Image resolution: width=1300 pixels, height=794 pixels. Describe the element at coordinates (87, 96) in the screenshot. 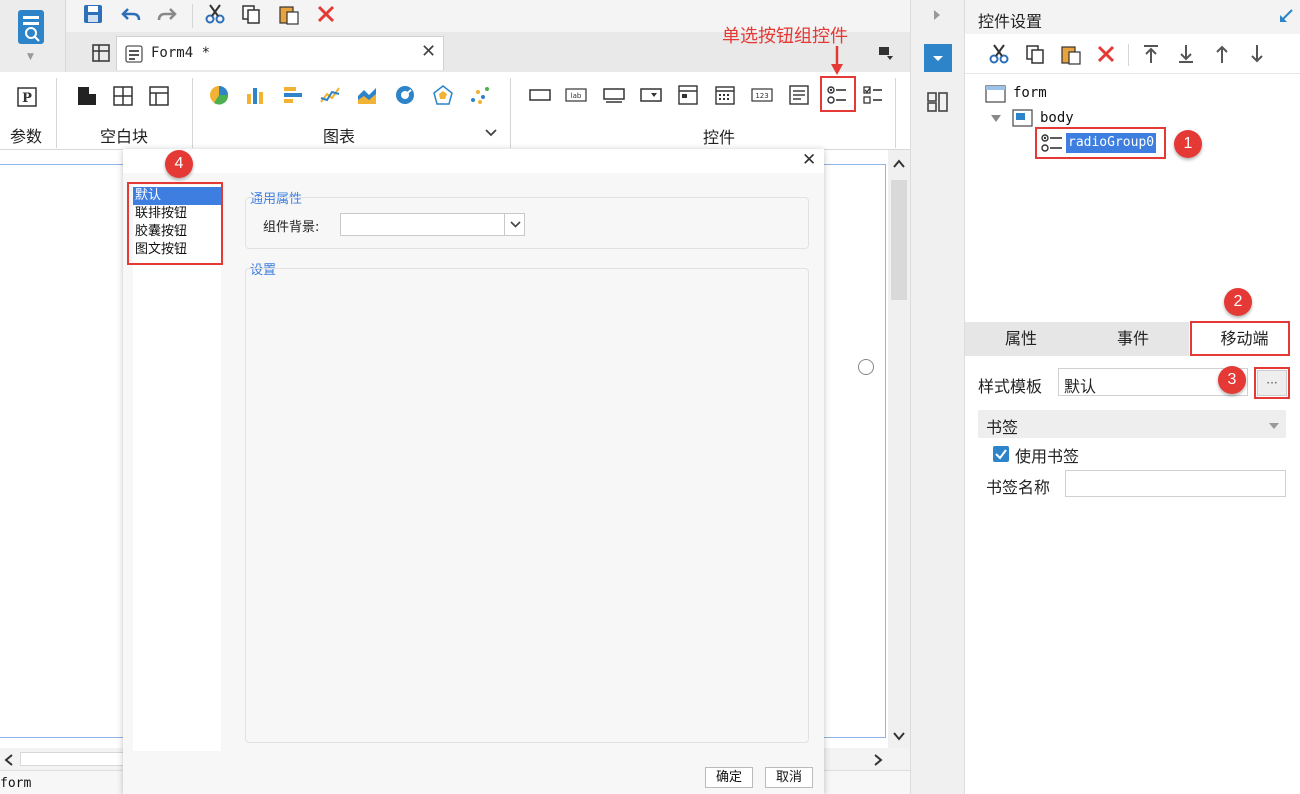

I see `blank-block-icon` at that location.